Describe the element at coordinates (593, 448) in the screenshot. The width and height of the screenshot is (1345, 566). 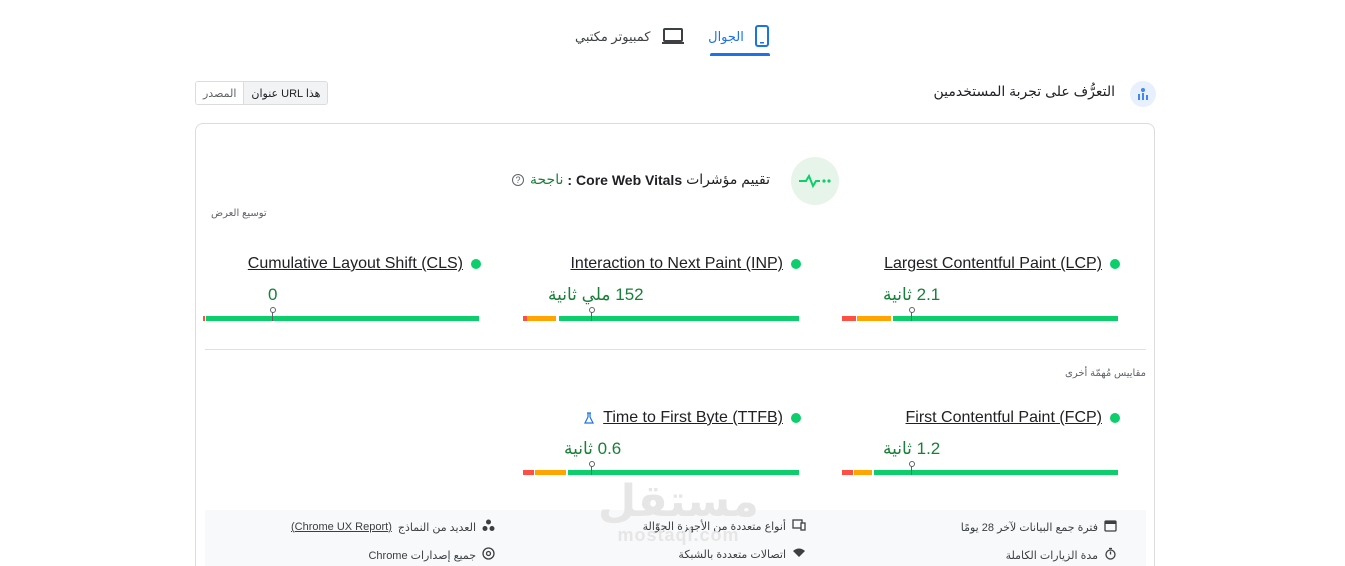
I see `metric-ttfb-value: 0.6 ثانية` at that location.